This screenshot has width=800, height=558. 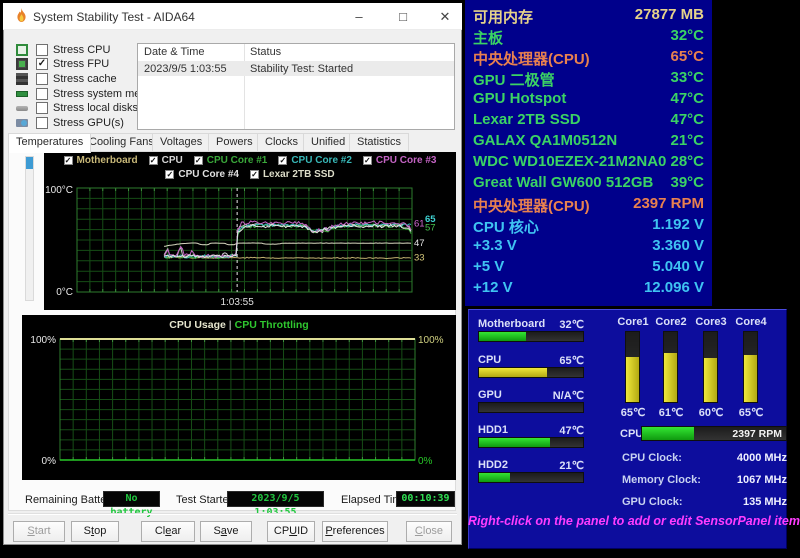 What do you see at coordinates (64, 292) in the screenshot?
I see `svg-text: 0°C` at bounding box center [64, 292].